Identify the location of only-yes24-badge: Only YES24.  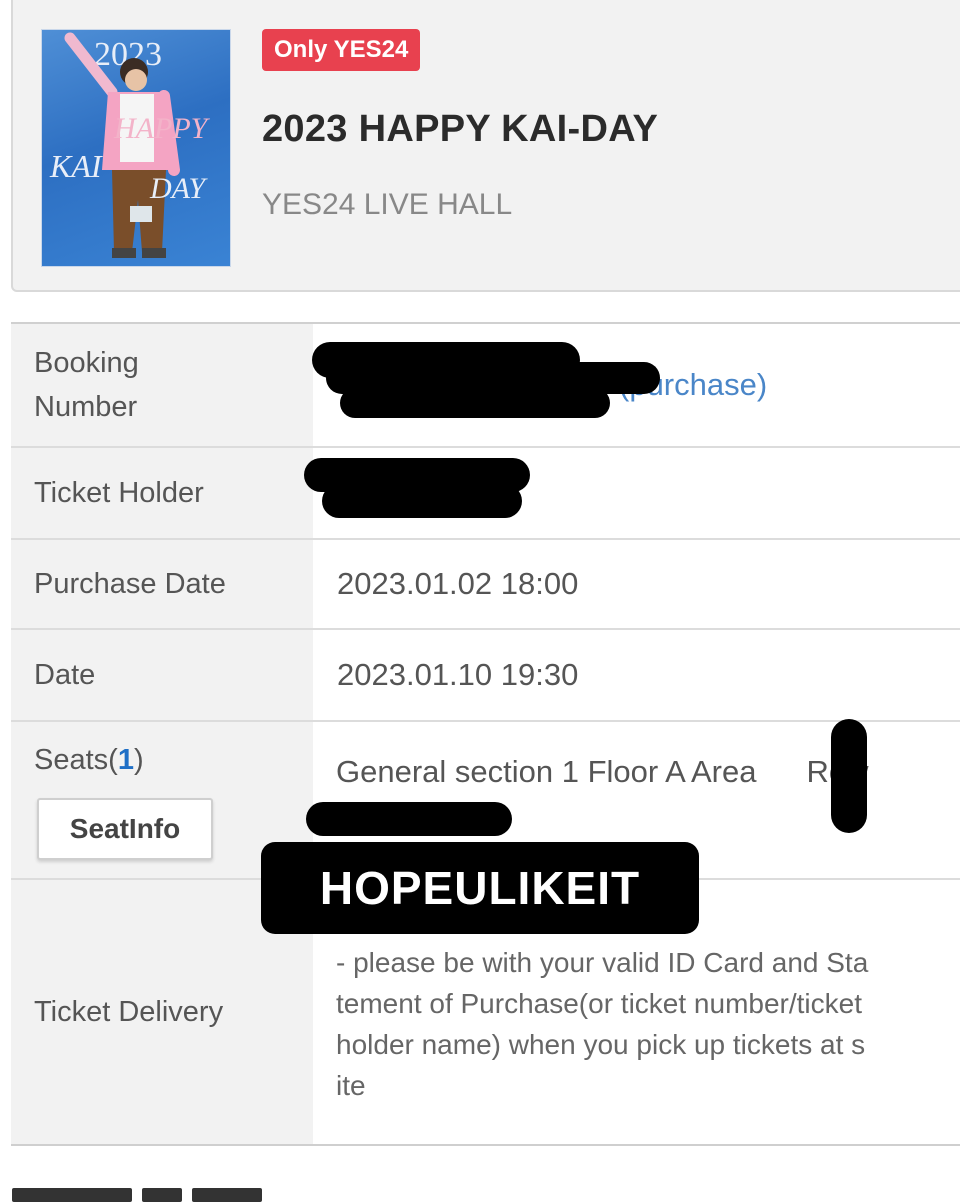
(341, 50).